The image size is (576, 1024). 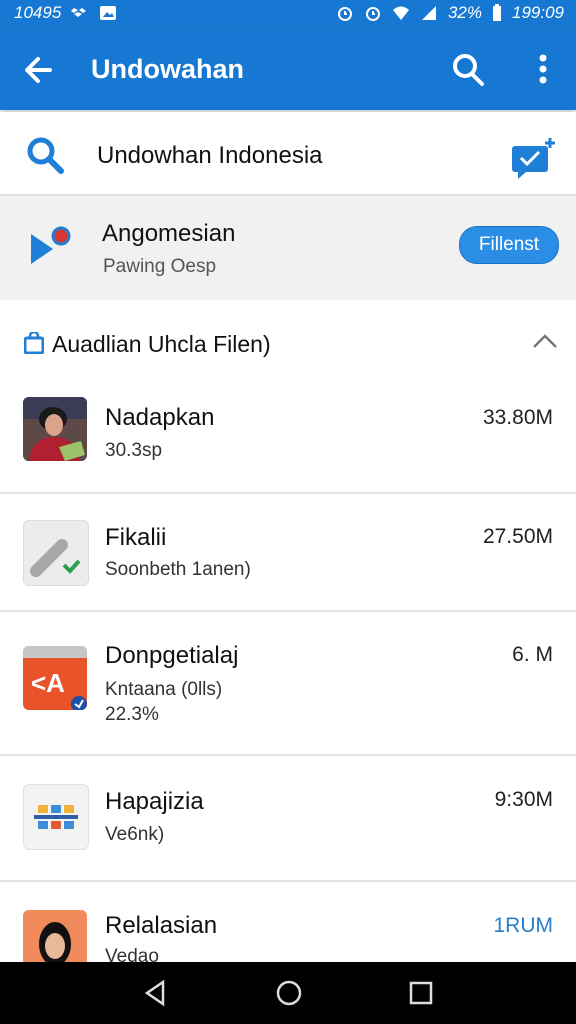 I want to click on status-left-text: 10495, so click(x=38, y=12).